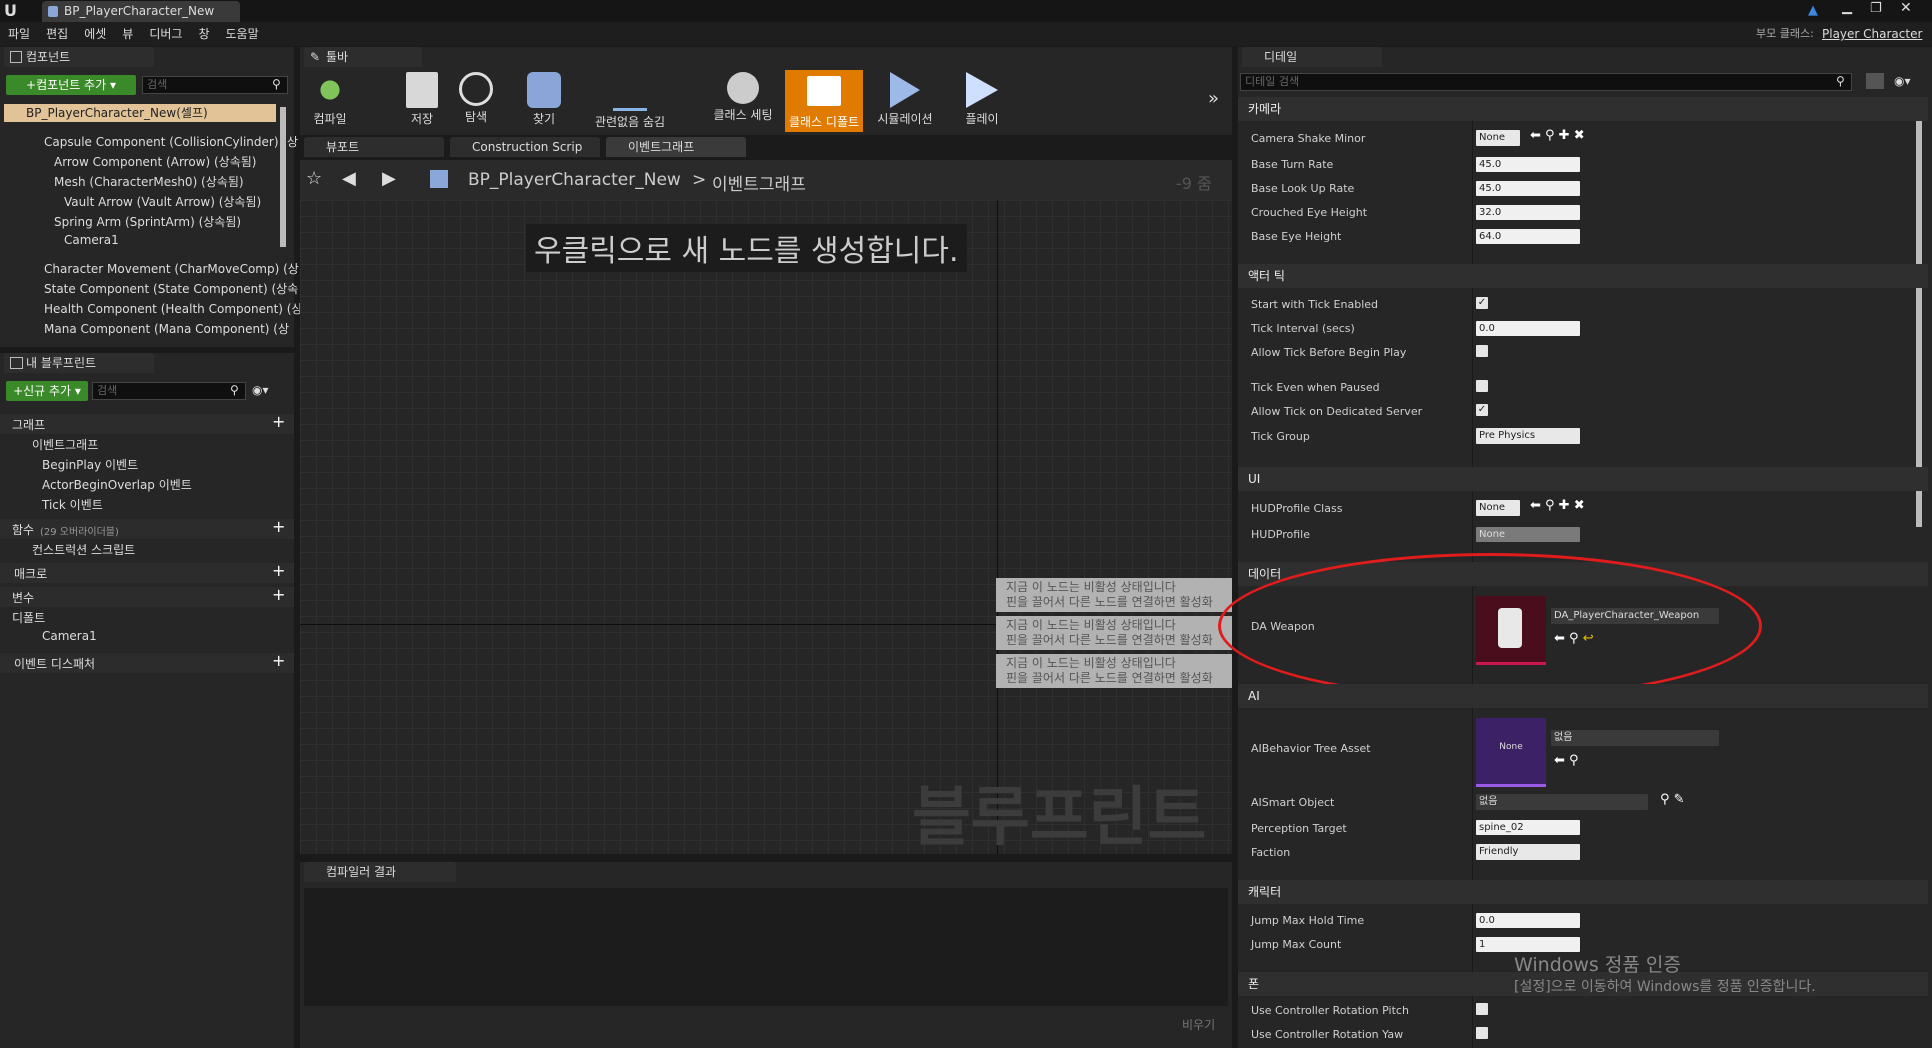  I want to click on crouched-eye-height-input: 32.0, so click(1528, 212).